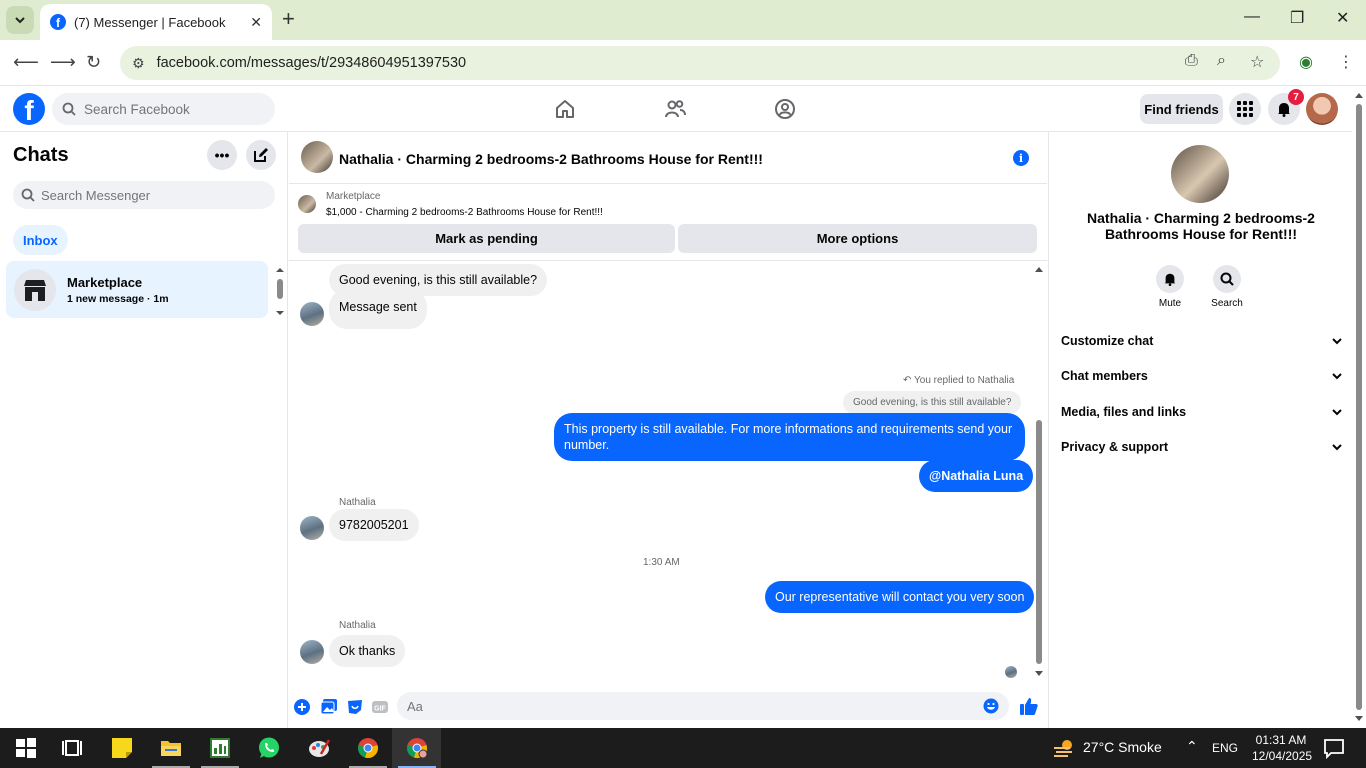 This screenshot has width=1366, height=768. I want to click on bookmark-star-icon: ☆, so click(1257, 62).